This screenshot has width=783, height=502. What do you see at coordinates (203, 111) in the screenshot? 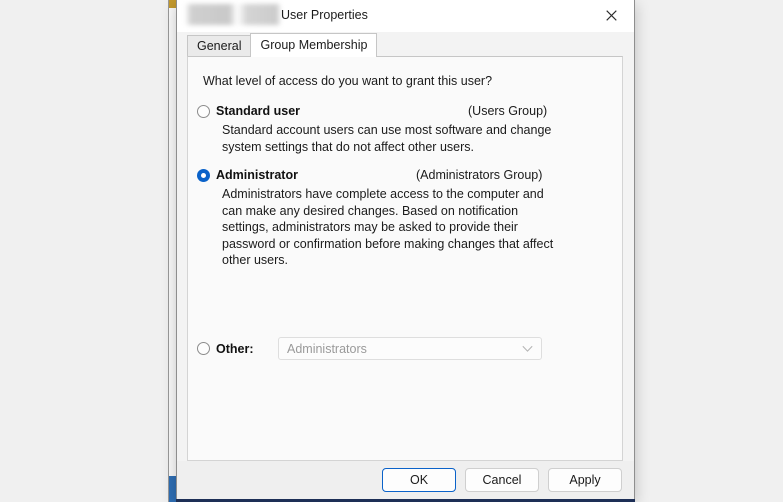
I see `radio-standard-user` at bounding box center [203, 111].